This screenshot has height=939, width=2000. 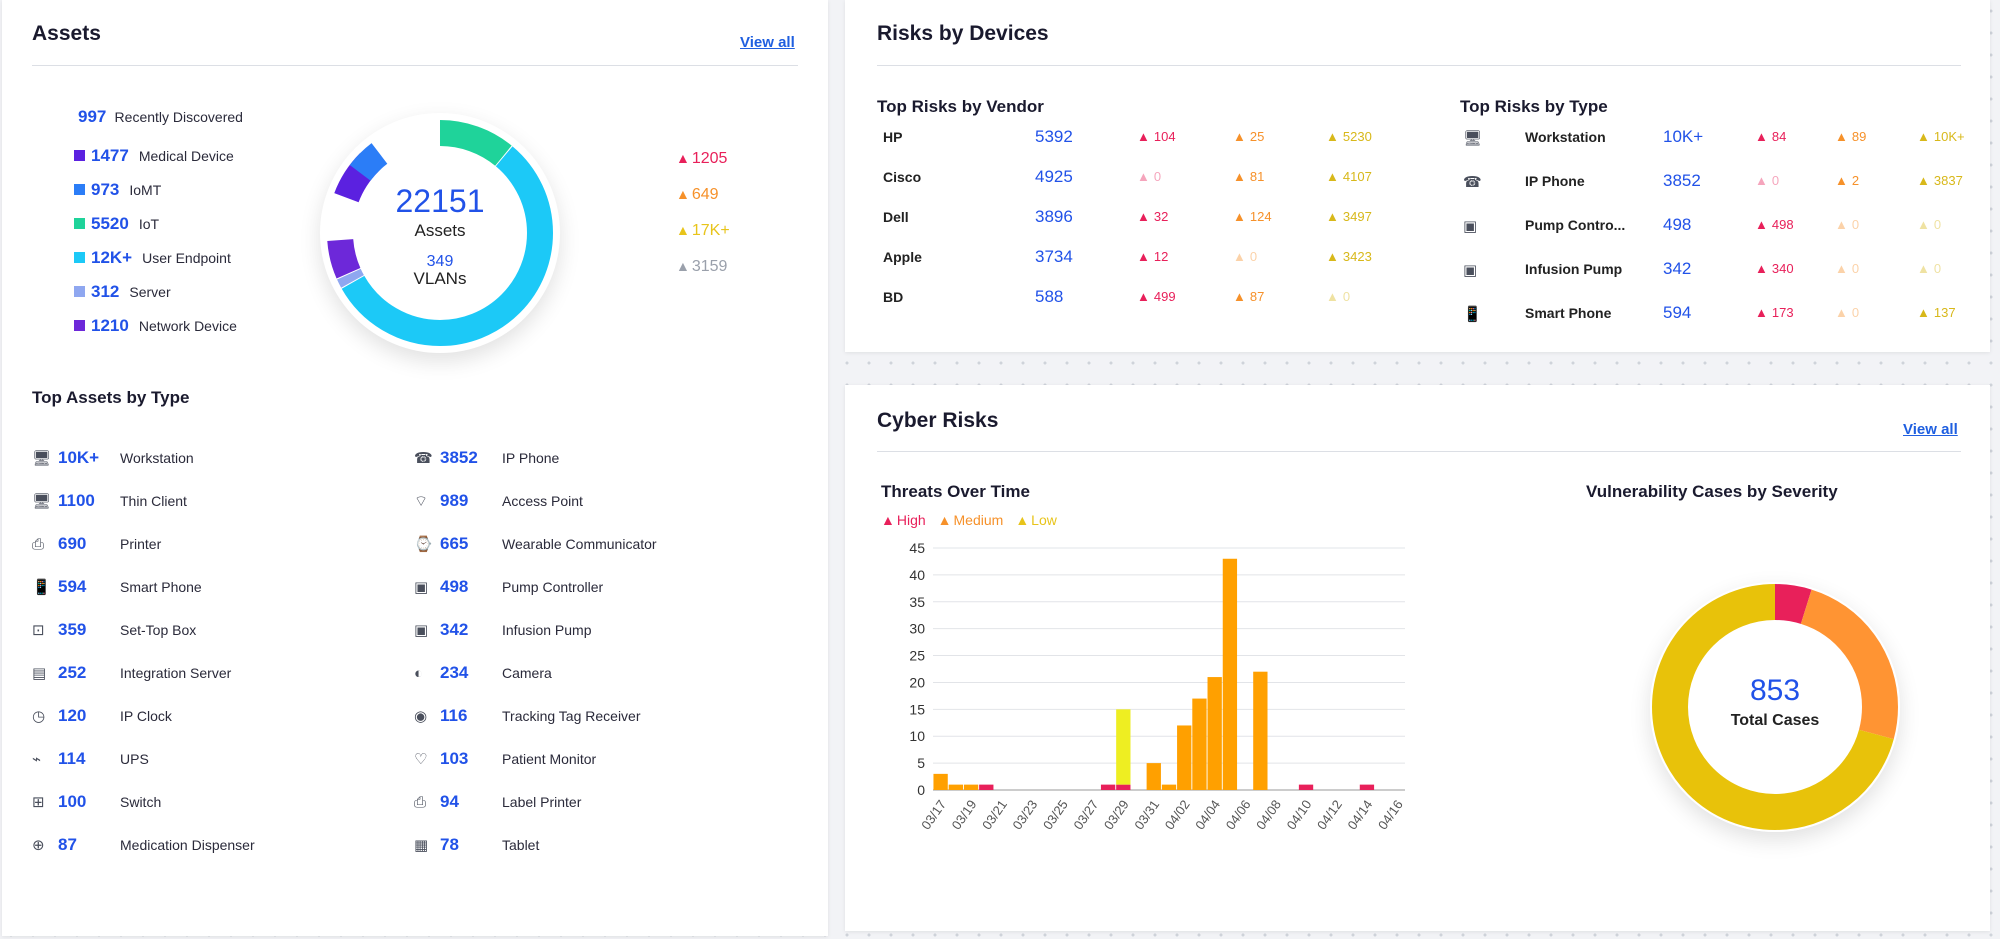 I want to click on type-low-count: ▲ 137, so click(x=1936, y=312).